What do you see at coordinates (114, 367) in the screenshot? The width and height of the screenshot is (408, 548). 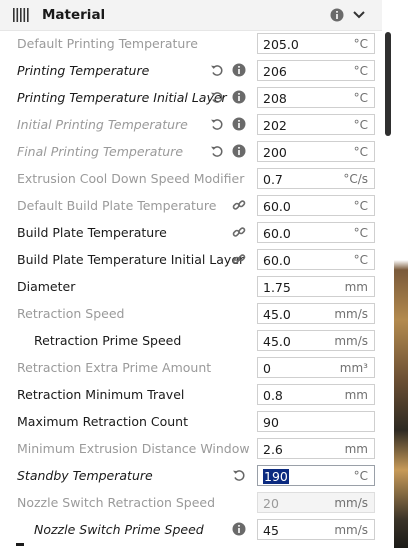 I see `setting-label: Retraction Extra Prime Amount` at bounding box center [114, 367].